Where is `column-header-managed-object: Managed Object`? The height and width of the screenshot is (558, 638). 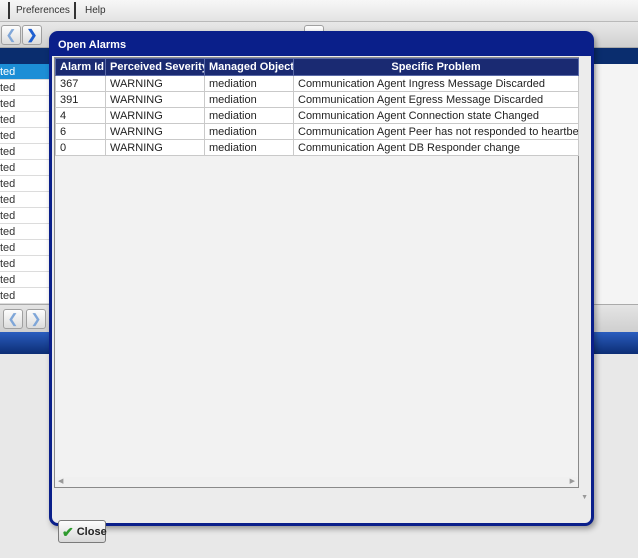
column-header-managed-object: Managed Object is located at coordinates (249, 67).